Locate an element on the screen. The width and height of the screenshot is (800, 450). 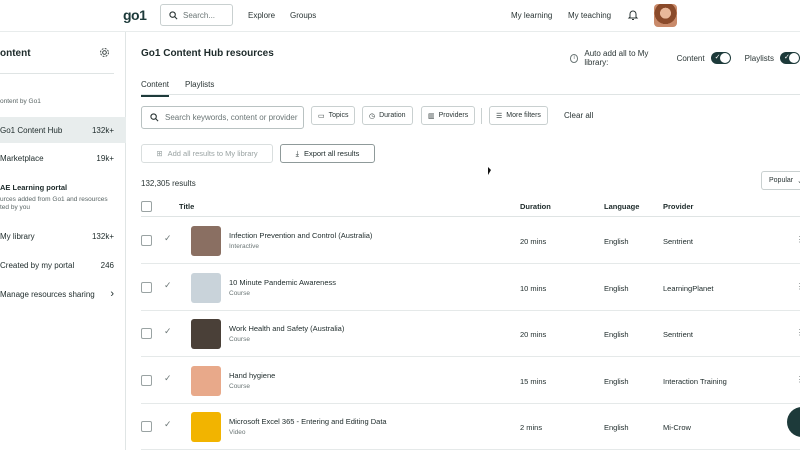
notification-bell-icon is located at coordinates (633, 15).